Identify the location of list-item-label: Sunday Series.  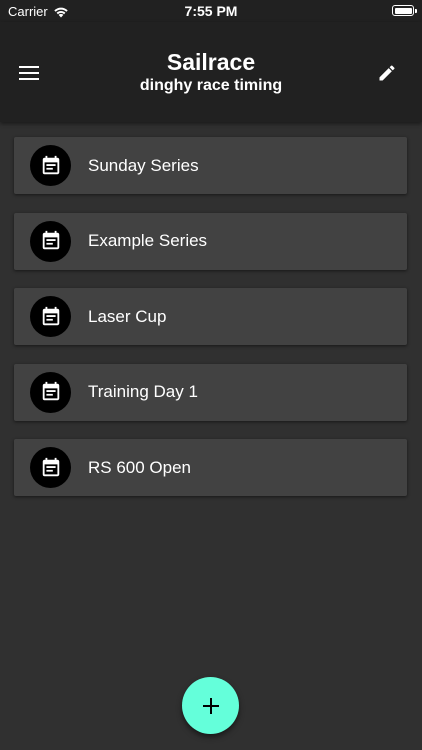
(143, 165).